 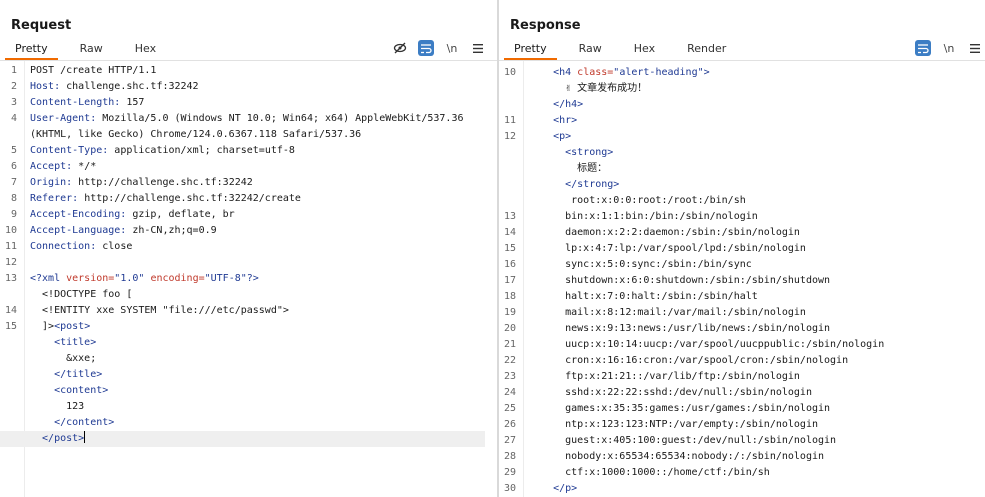 What do you see at coordinates (742, 137) in the screenshot?
I see `code-line: 12 <p>` at bounding box center [742, 137].